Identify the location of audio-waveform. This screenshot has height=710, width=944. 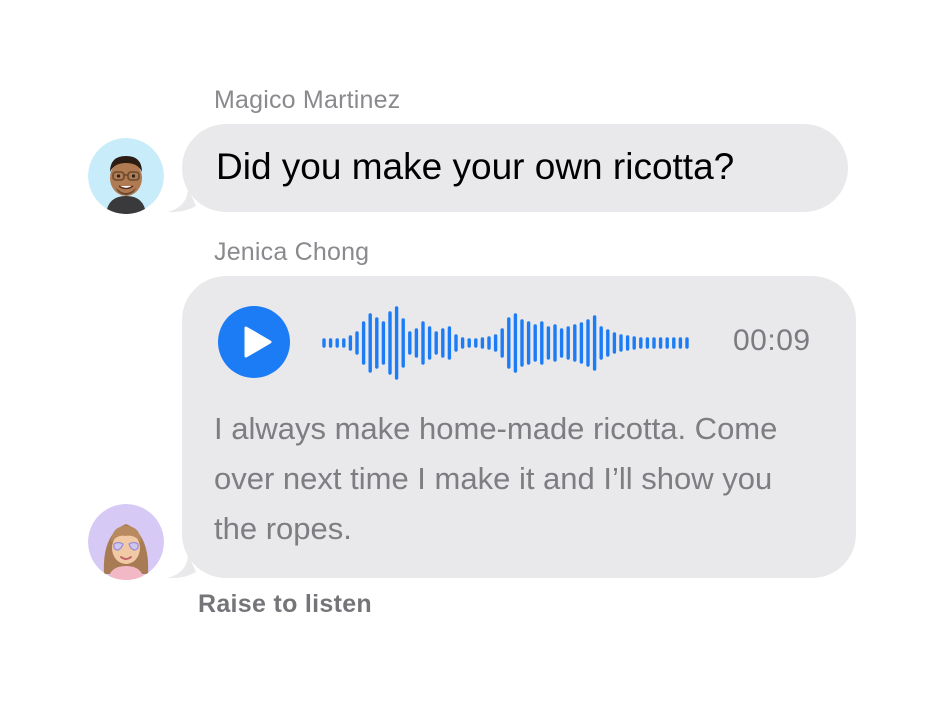
(518, 343).